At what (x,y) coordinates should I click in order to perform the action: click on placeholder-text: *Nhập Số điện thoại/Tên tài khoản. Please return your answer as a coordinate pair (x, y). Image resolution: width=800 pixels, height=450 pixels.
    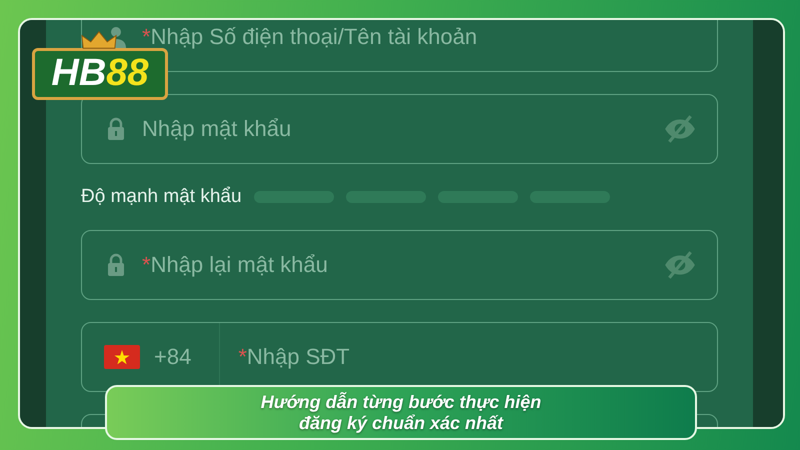
    Looking at the image, I should click on (310, 37).